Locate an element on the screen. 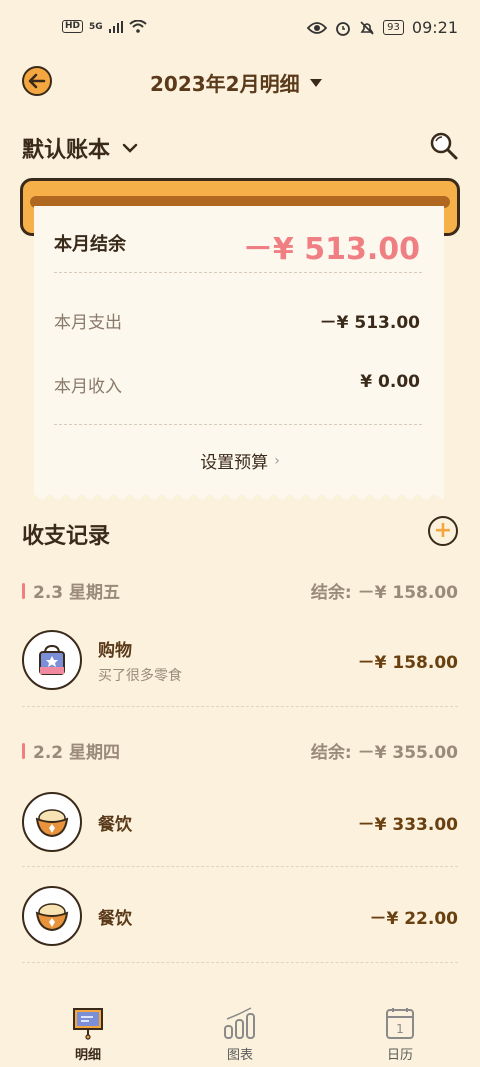 This screenshot has width=480, height=1067. income-label: 本月收入 is located at coordinates (88, 387).